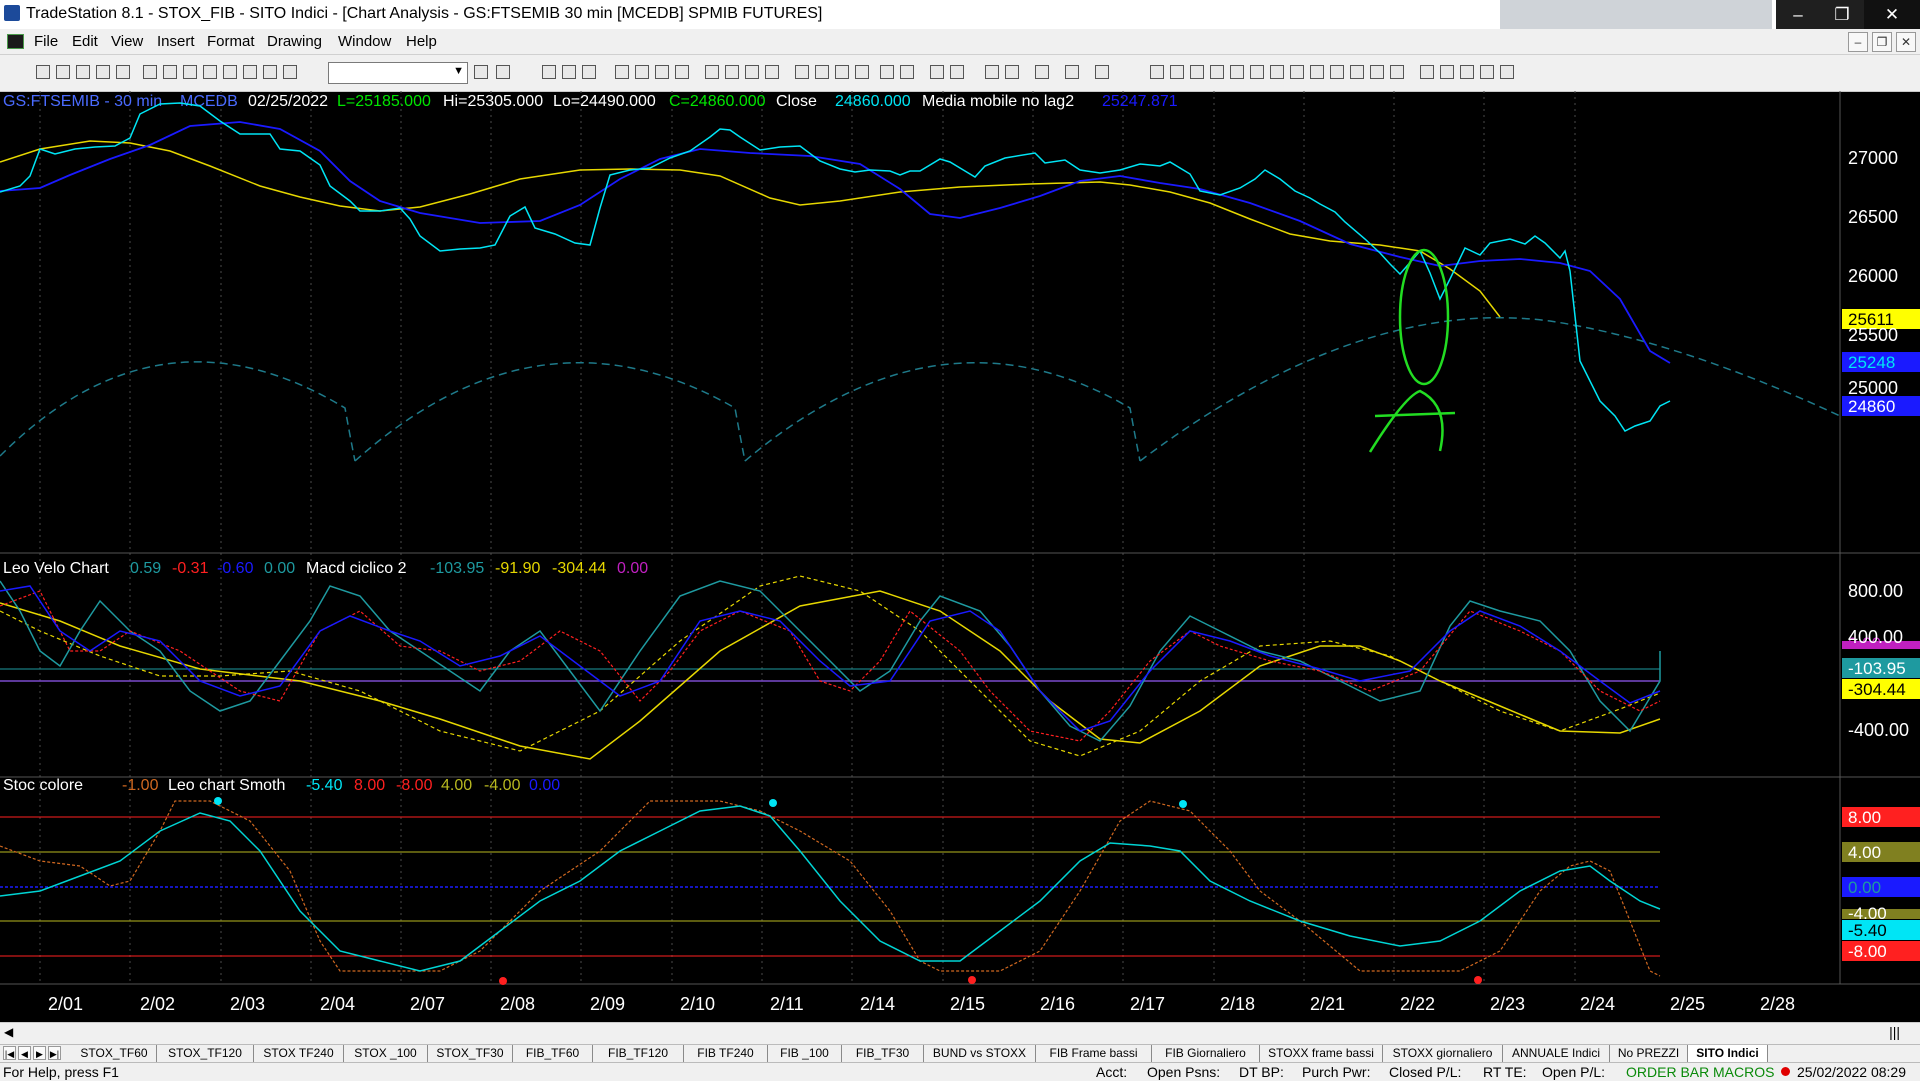  What do you see at coordinates (176, 41) in the screenshot?
I see `menu-insert: Insert` at bounding box center [176, 41].